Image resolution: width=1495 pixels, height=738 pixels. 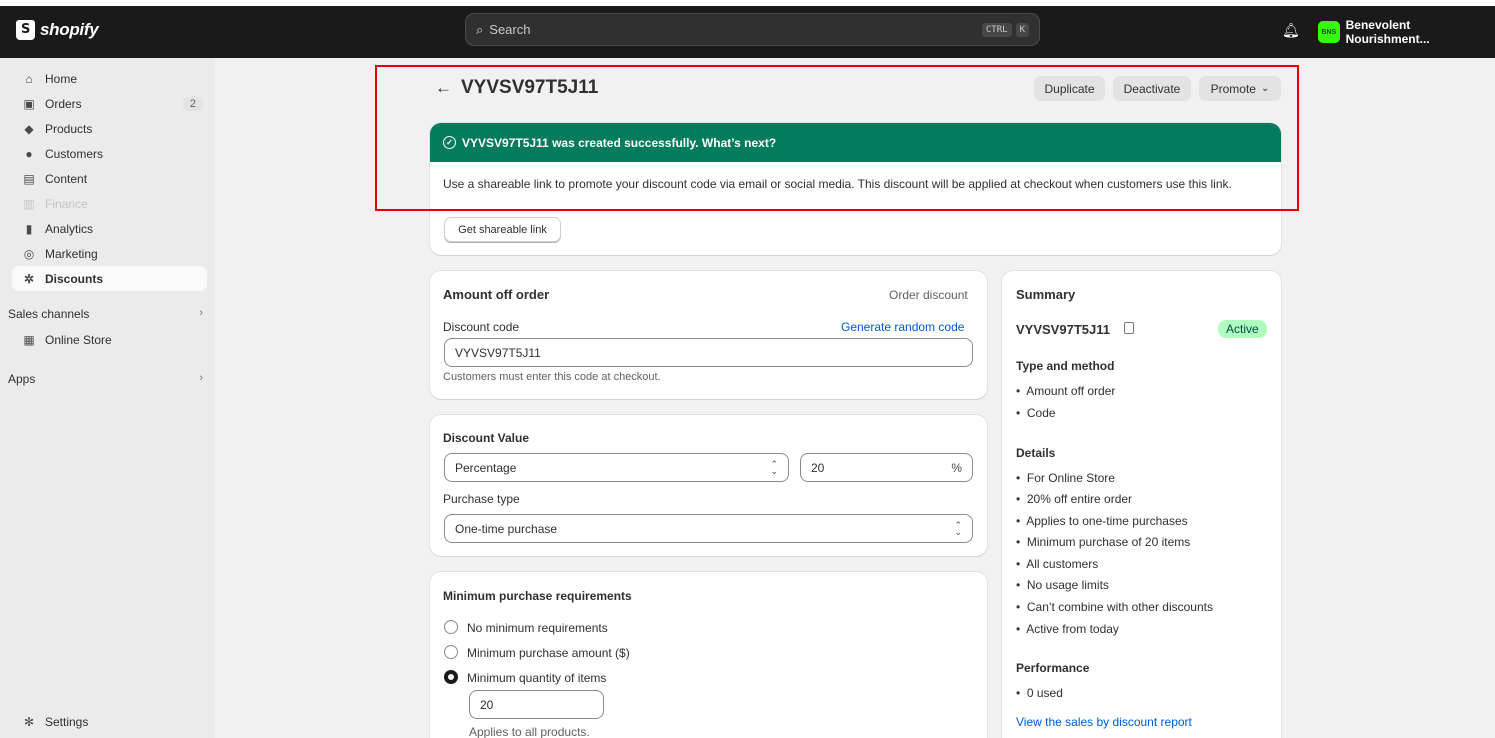 What do you see at coordinates (1129, 328) in the screenshot?
I see `clipboard-icon` at bounding box center [1129, 328].